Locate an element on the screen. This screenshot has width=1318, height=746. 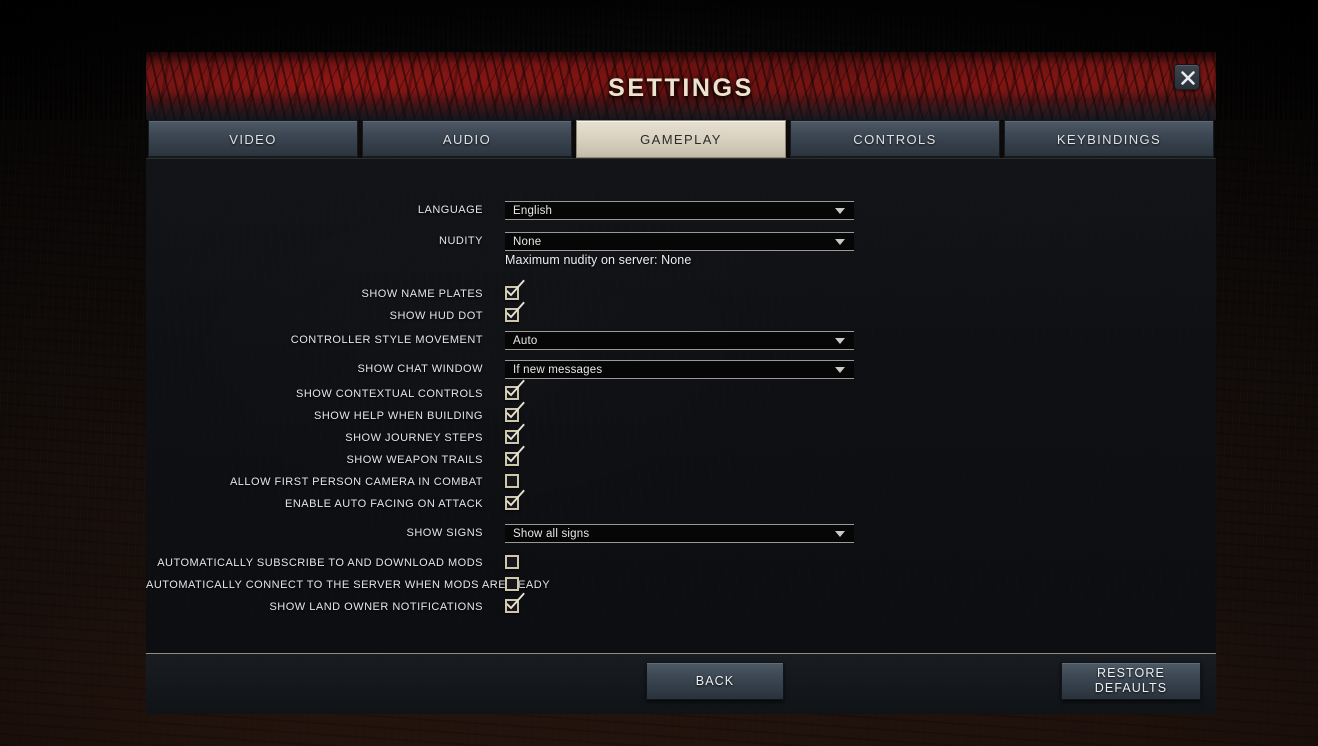
label-enable-auto-facing: ENABLE AUTO FACING ON ATTACK is located at coordinates (384, 504).